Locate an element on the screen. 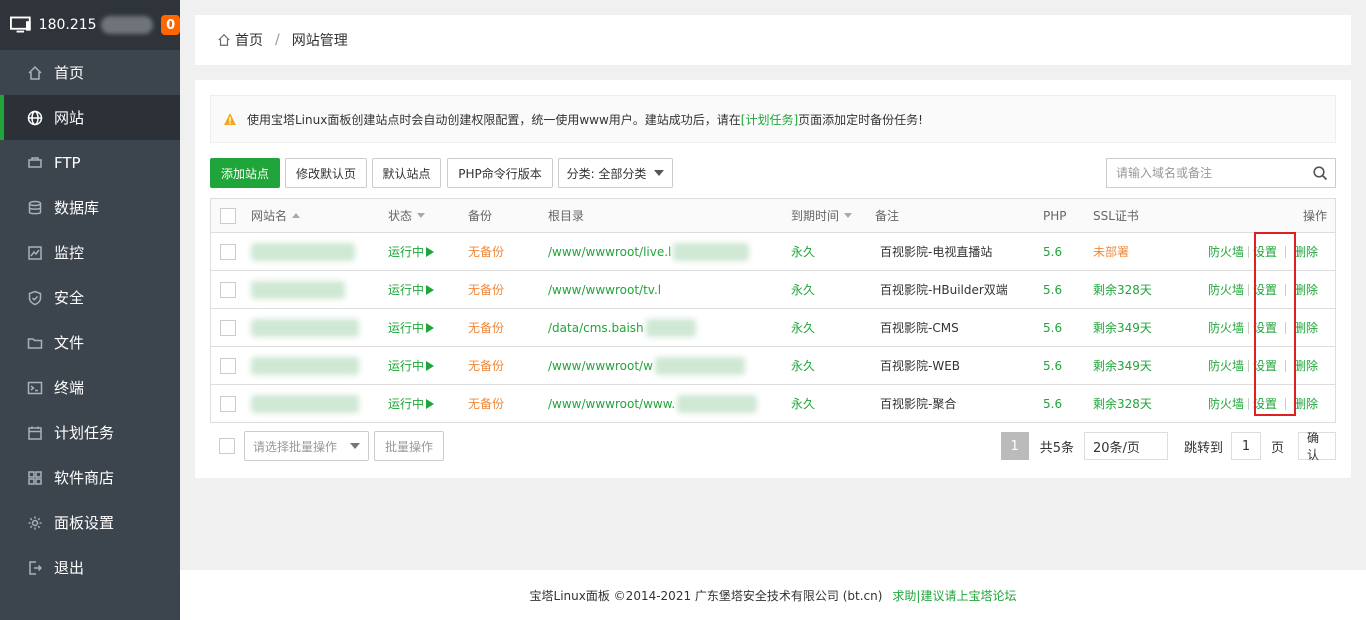 The height and width of the screenshot is (620, 1366). default-site-button: 默认站点 is located at coordinates (406, 173).